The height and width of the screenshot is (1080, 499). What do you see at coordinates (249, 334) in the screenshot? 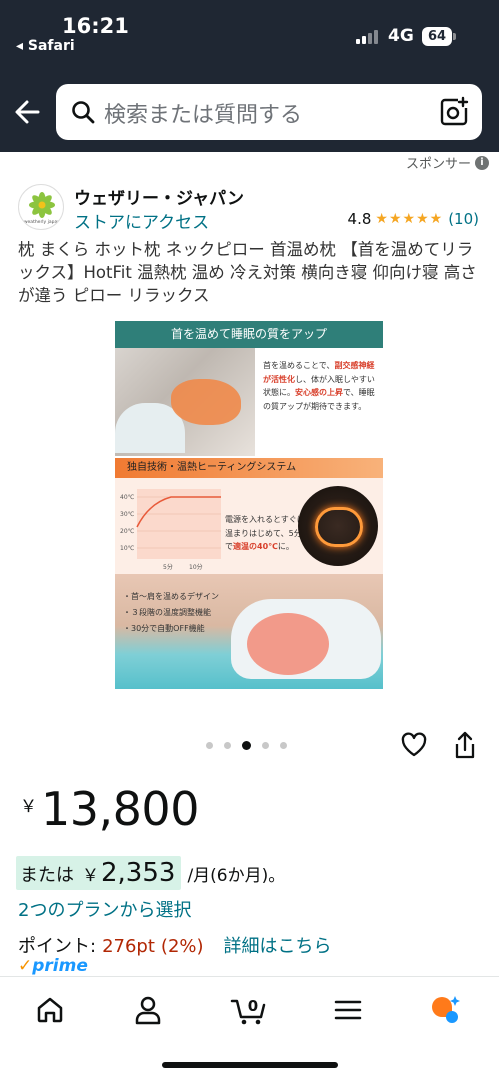
I see `image-heading: 首を温めて睡眠の質をアップ` at bounding box center [249, 334].